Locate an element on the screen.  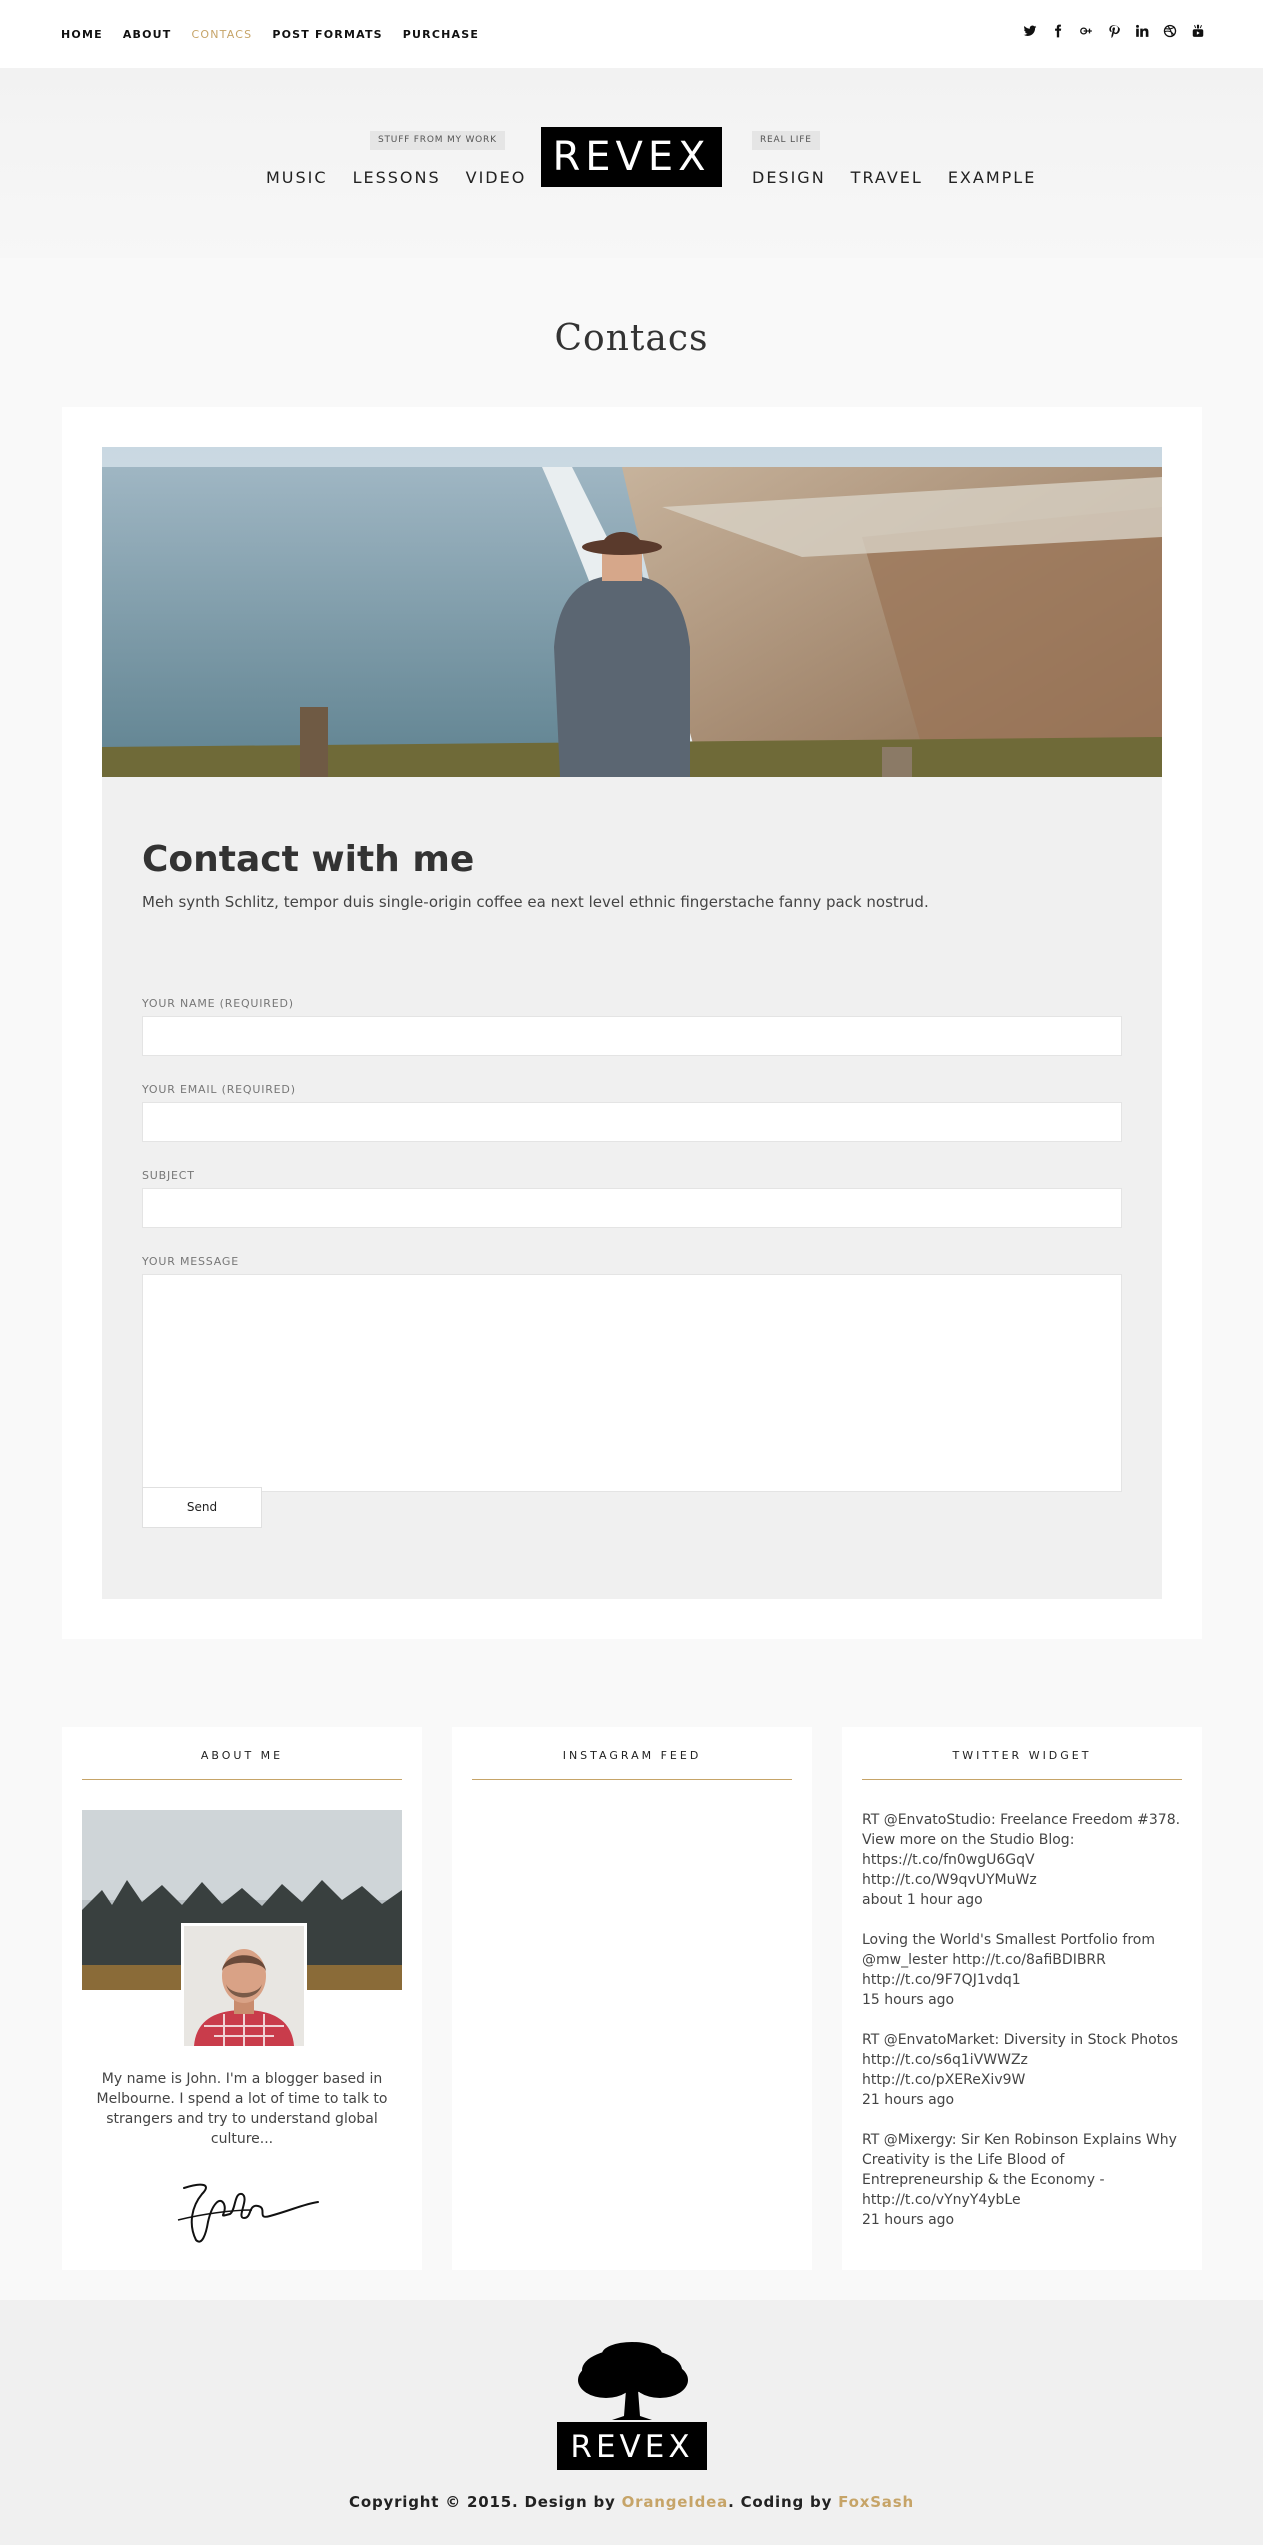
contact-title: Contact with me is located at coordinates (308, 859).